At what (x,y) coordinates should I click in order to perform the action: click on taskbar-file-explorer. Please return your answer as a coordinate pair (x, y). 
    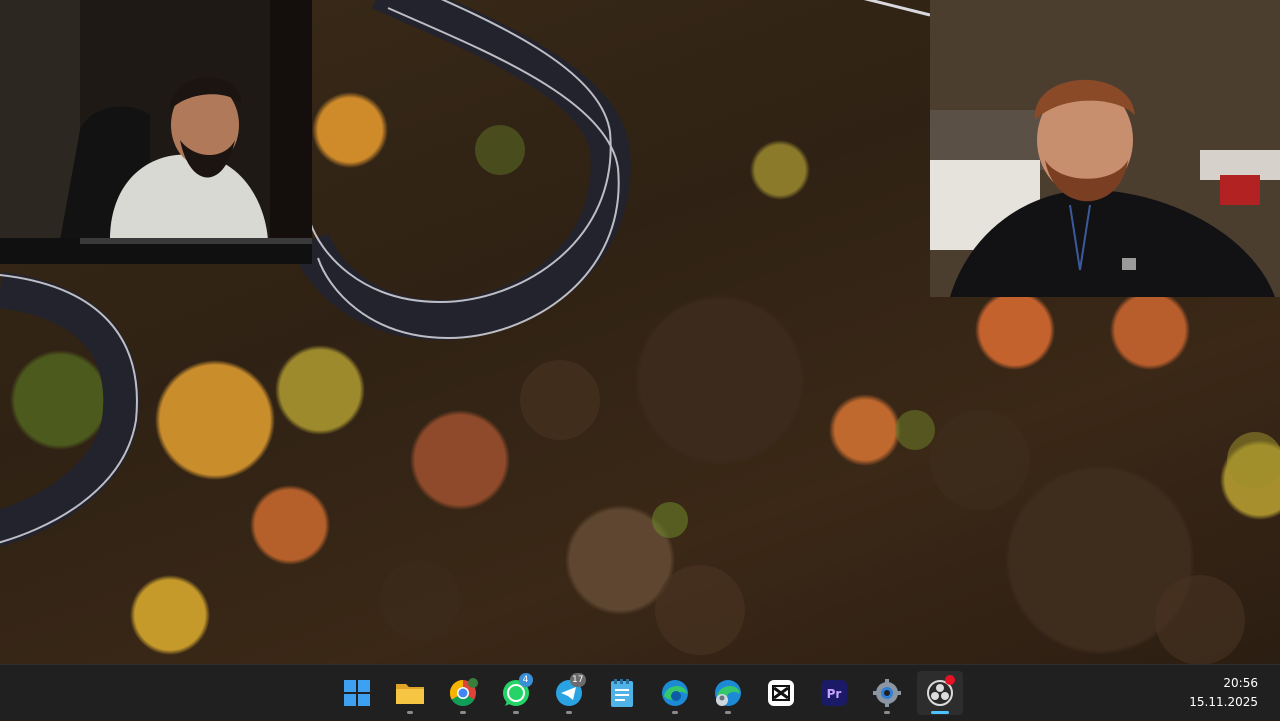
    Looking at the image, I should click on (410, 693).